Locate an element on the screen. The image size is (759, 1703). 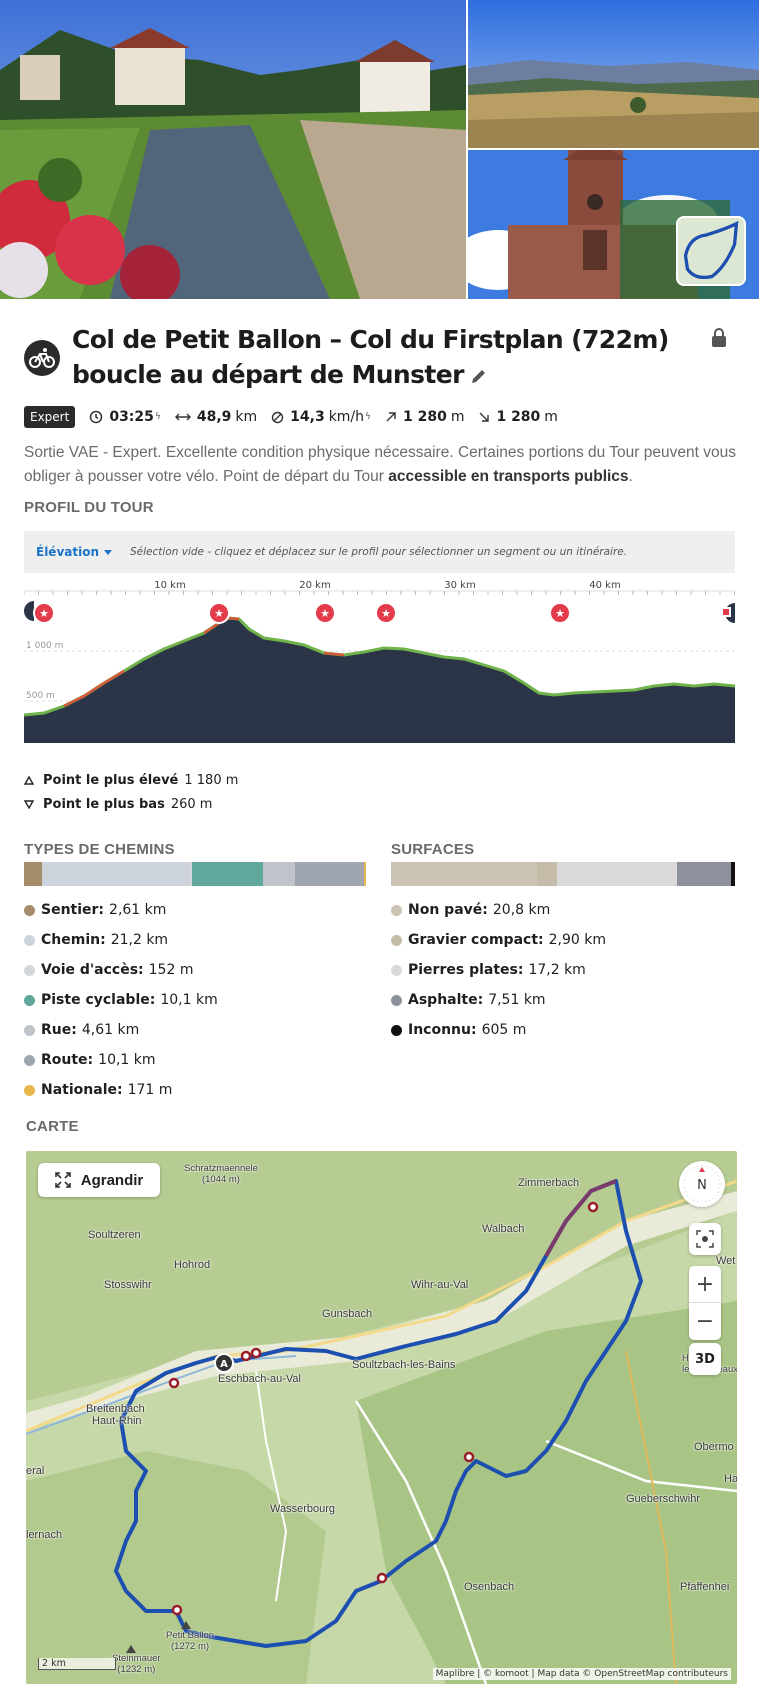
bar-segment-chemin is located at coordinates (116, 874).